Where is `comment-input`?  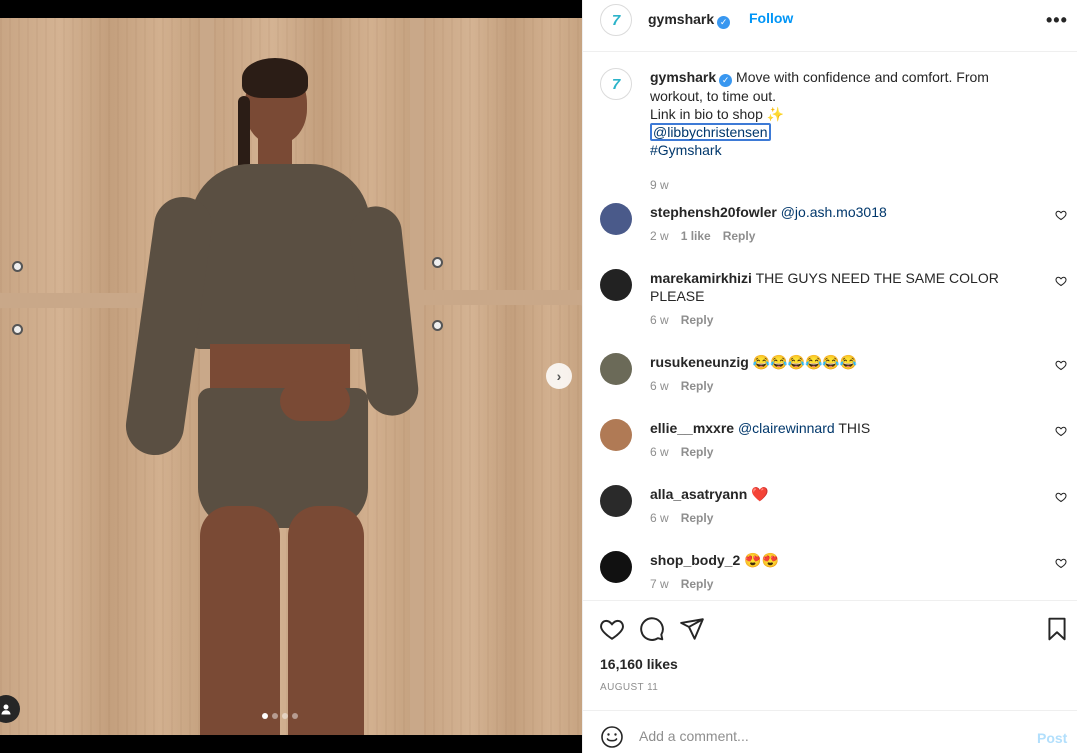 comment-input is located at coordinates (829, 736).